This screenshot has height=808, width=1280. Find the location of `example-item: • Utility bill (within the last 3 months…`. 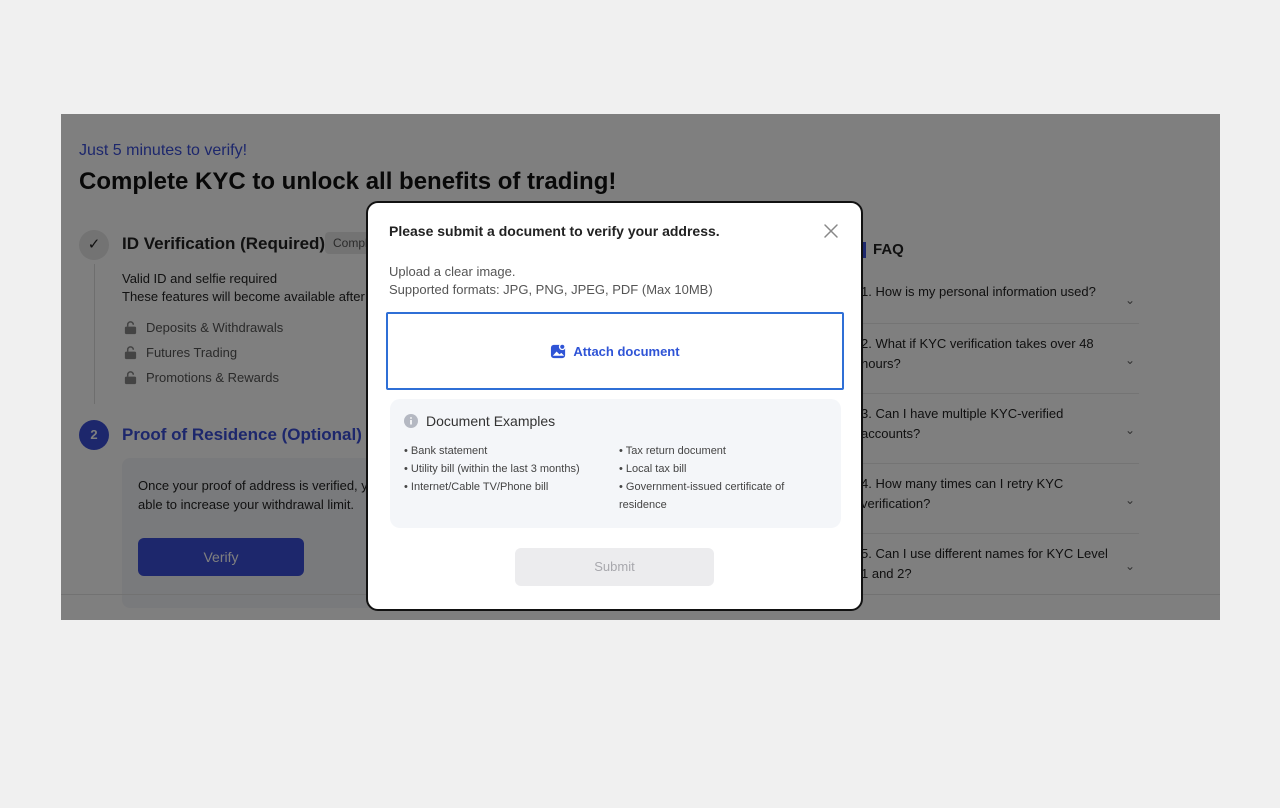

example-item: • Utility bill (within the last 3 months… is located at coordinates (492, 469).